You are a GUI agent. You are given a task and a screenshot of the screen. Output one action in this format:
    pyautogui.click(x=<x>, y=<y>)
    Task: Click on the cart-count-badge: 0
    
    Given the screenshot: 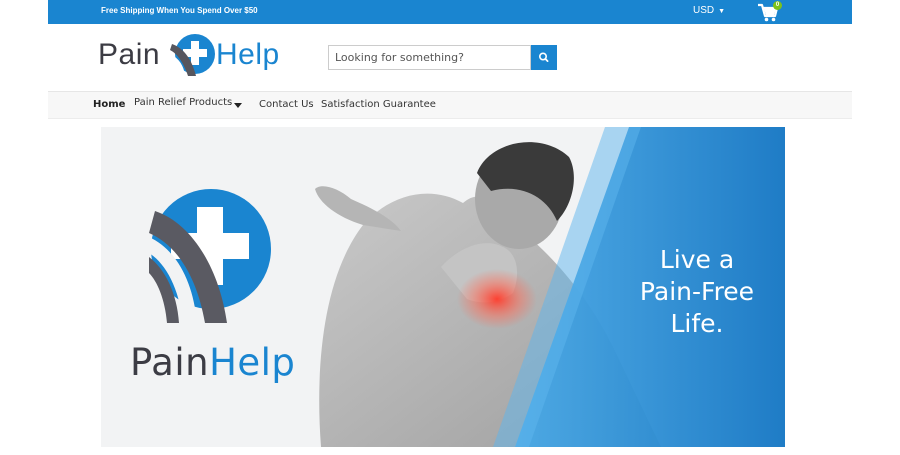 What is the action you would take?
    pyautogui.click(x=777, y=5)
    